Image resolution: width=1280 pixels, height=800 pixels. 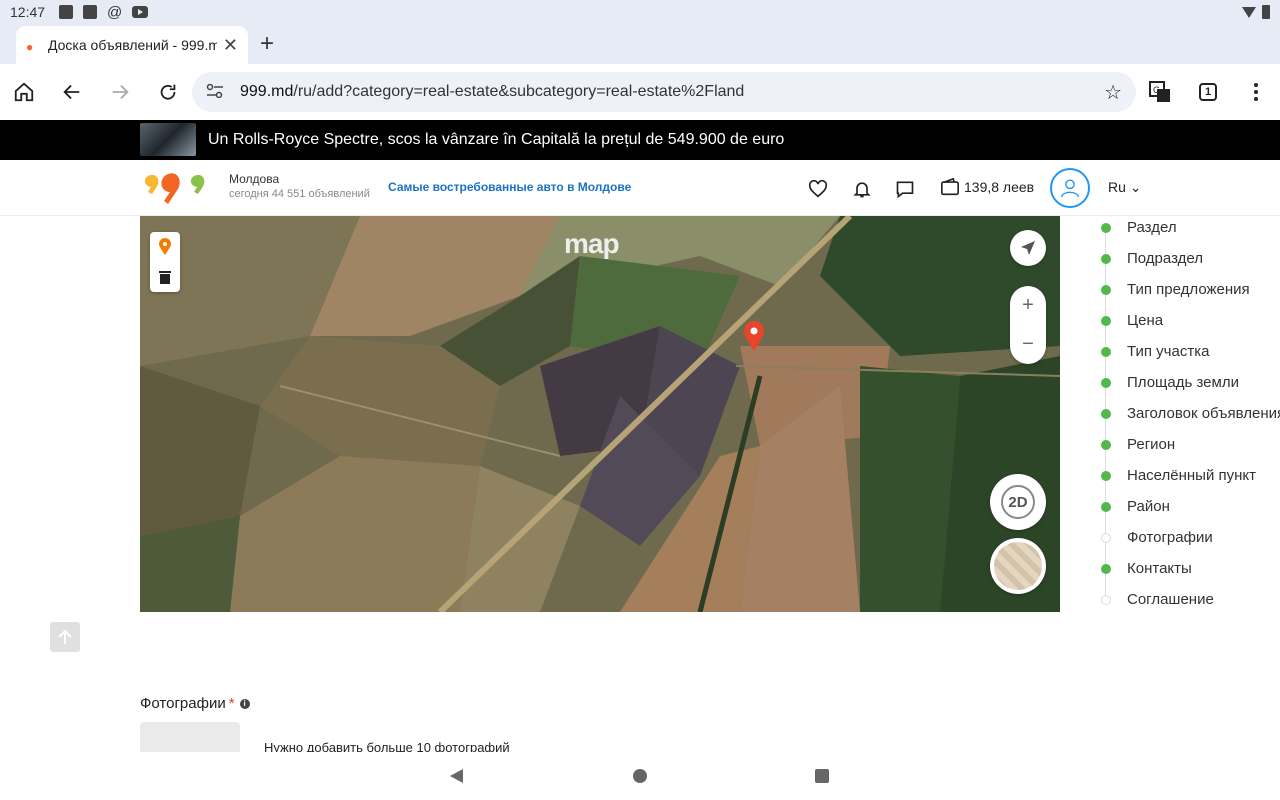 I want to click on zoom-control: + −, so click(x=1028, y=325).